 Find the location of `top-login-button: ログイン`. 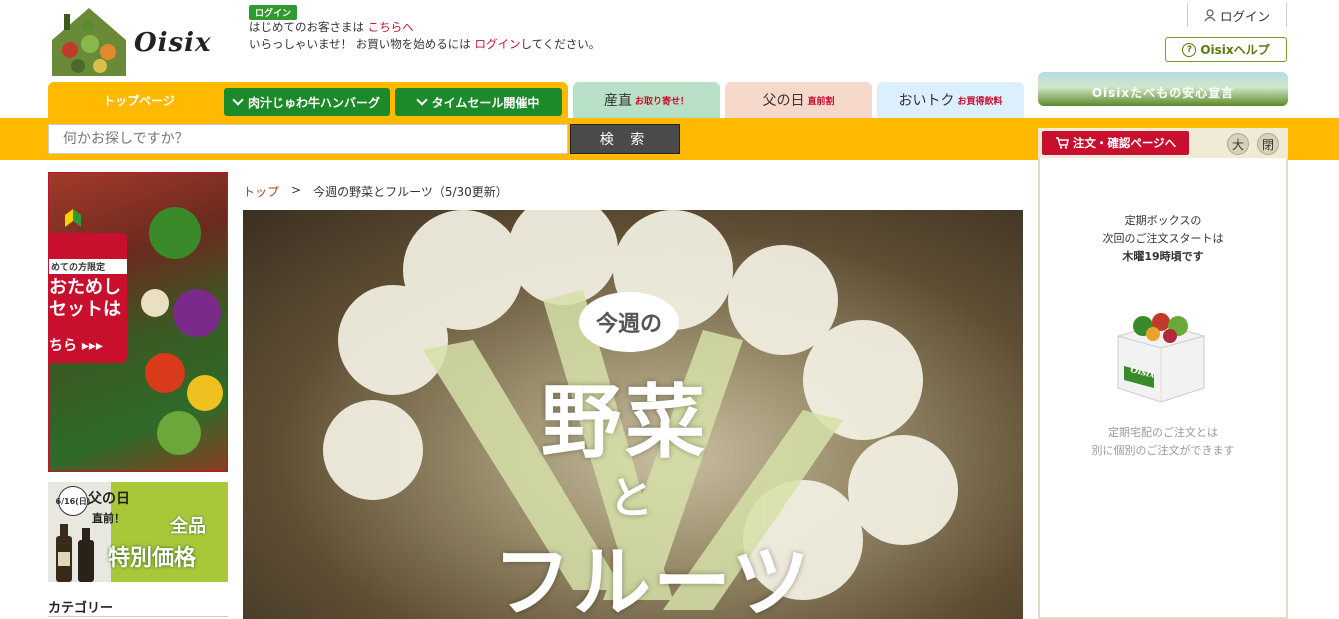

top-login-button: ログイン is located at coordinates (1237, 15).